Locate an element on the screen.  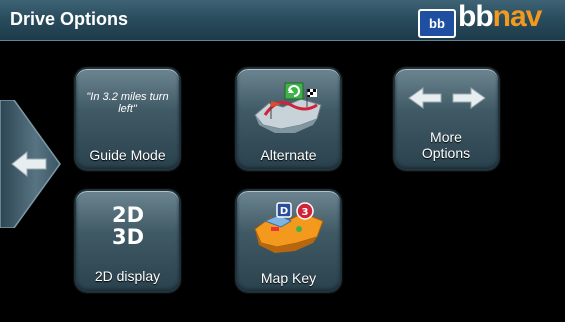
2d-display-button: 2D 3D 2D display is located at coordinates (127, 241).